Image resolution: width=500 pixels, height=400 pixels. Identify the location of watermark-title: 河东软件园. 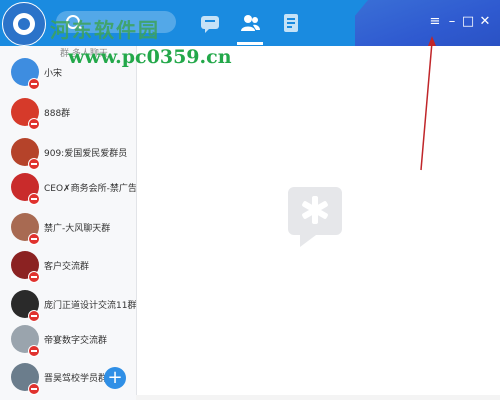
(105, 30).